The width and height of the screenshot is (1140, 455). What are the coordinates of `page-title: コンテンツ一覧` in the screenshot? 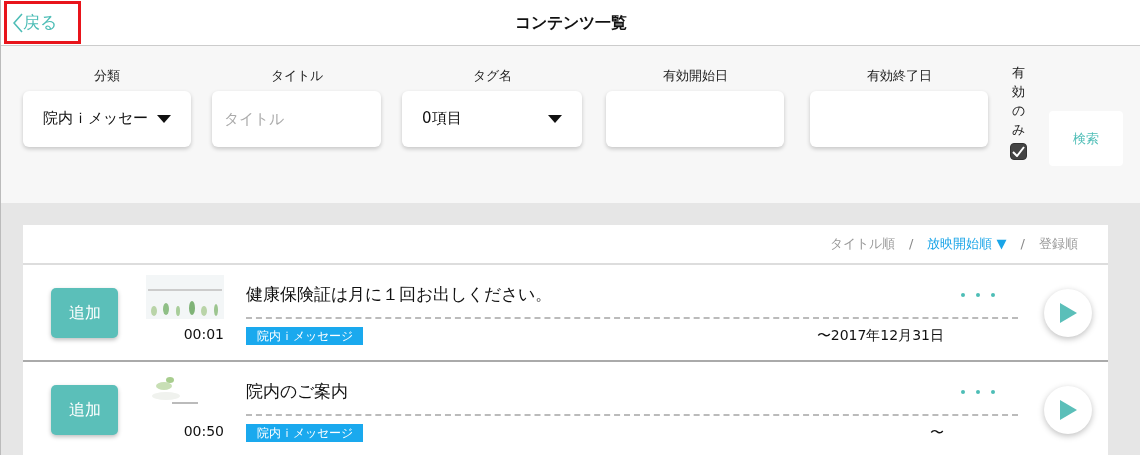 It's located at (570, 22).